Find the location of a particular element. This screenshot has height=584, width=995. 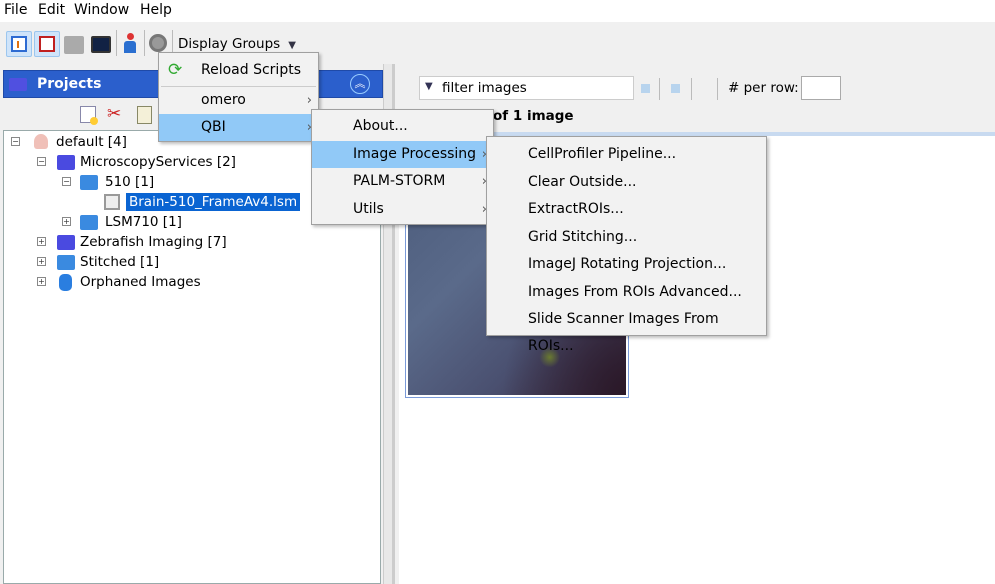

per-row-input is located at coordinates (821, 88).